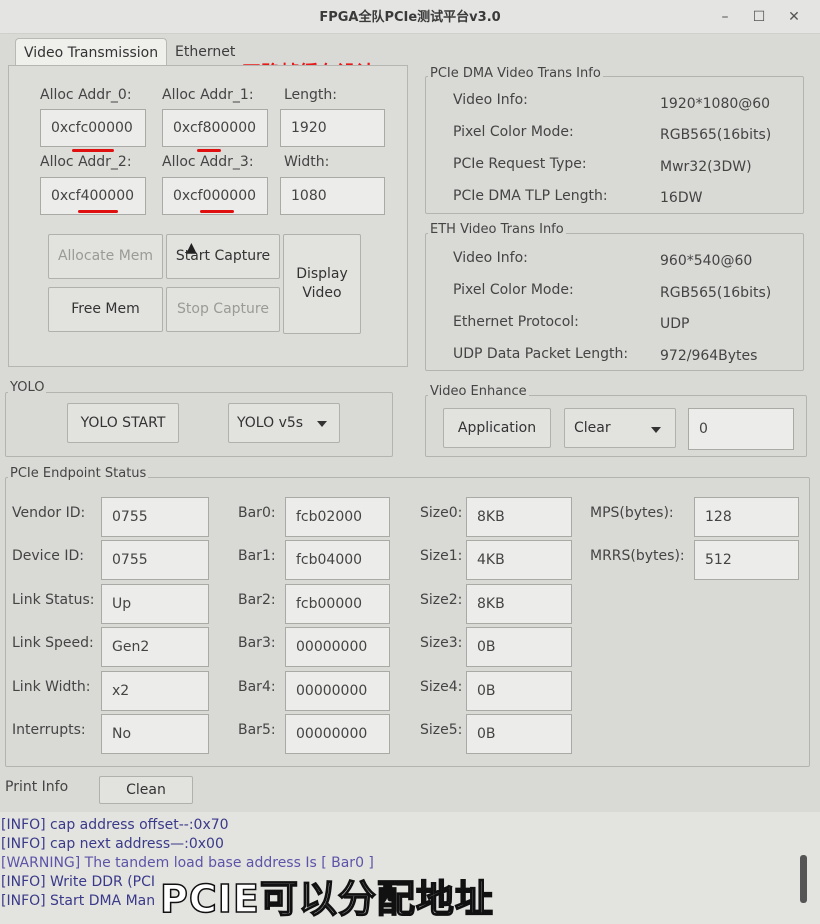 This screenshot has width=820, height=924. What do you see at coordinates (541, 354) in the screenshot?
I see `eth-label: UDP Data Packet Length:` at bounding box center [541, 354].